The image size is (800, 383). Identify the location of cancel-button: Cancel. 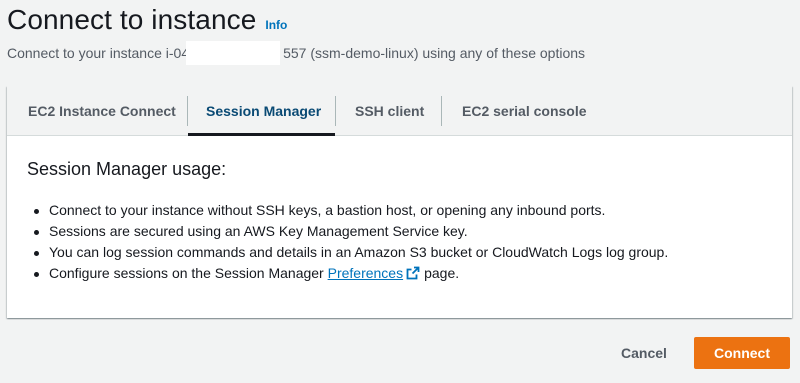
(644, 353).